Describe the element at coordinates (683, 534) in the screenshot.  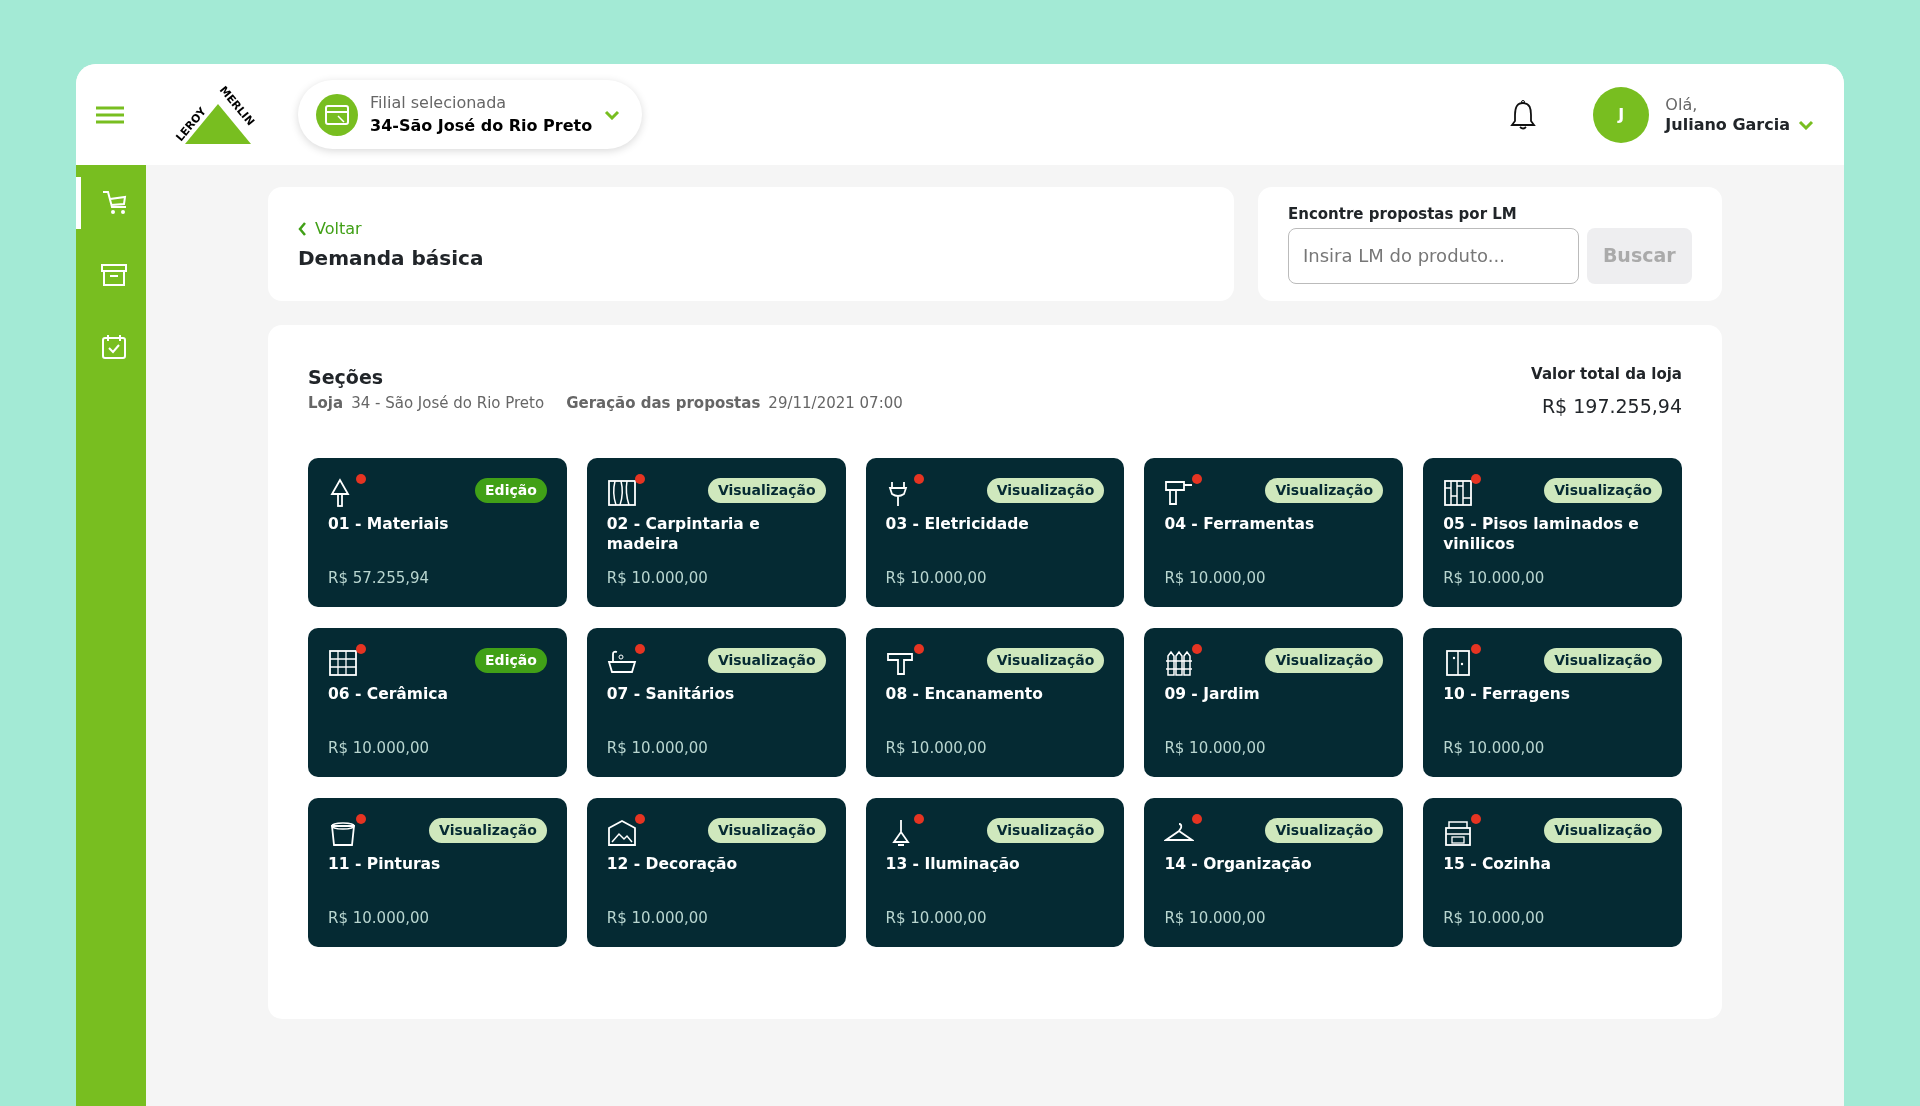
I see `section-name: 02 - Carpintaria e madeira` at that location.